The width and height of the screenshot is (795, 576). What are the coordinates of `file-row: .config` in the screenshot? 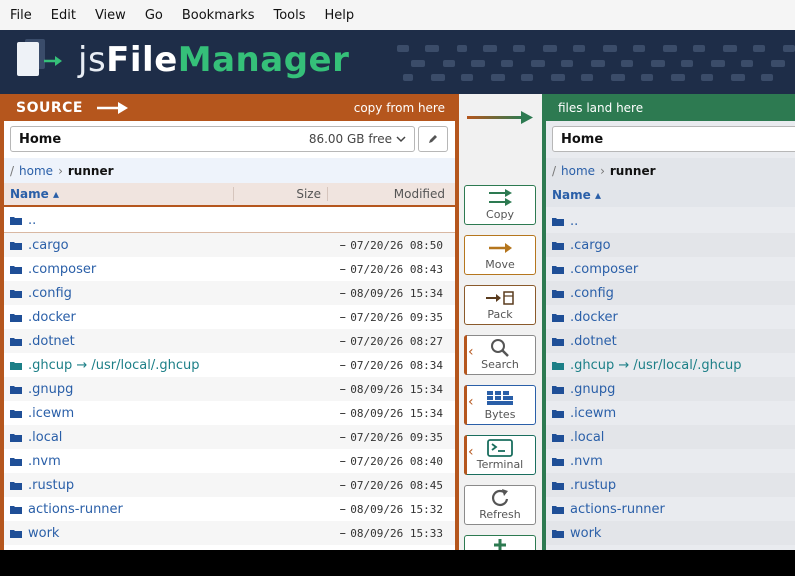 It's located at (670, 293).